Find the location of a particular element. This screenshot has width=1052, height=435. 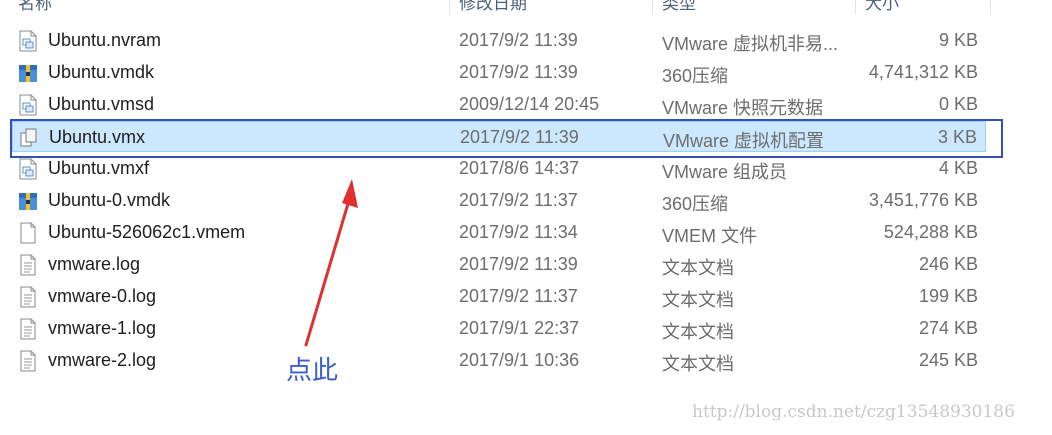

file-size: 9 KB is located at coordinates (958, 40).